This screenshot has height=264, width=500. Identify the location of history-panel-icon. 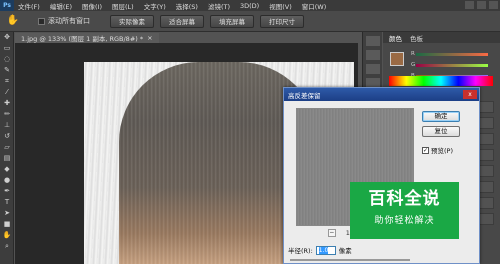
(373, 41).